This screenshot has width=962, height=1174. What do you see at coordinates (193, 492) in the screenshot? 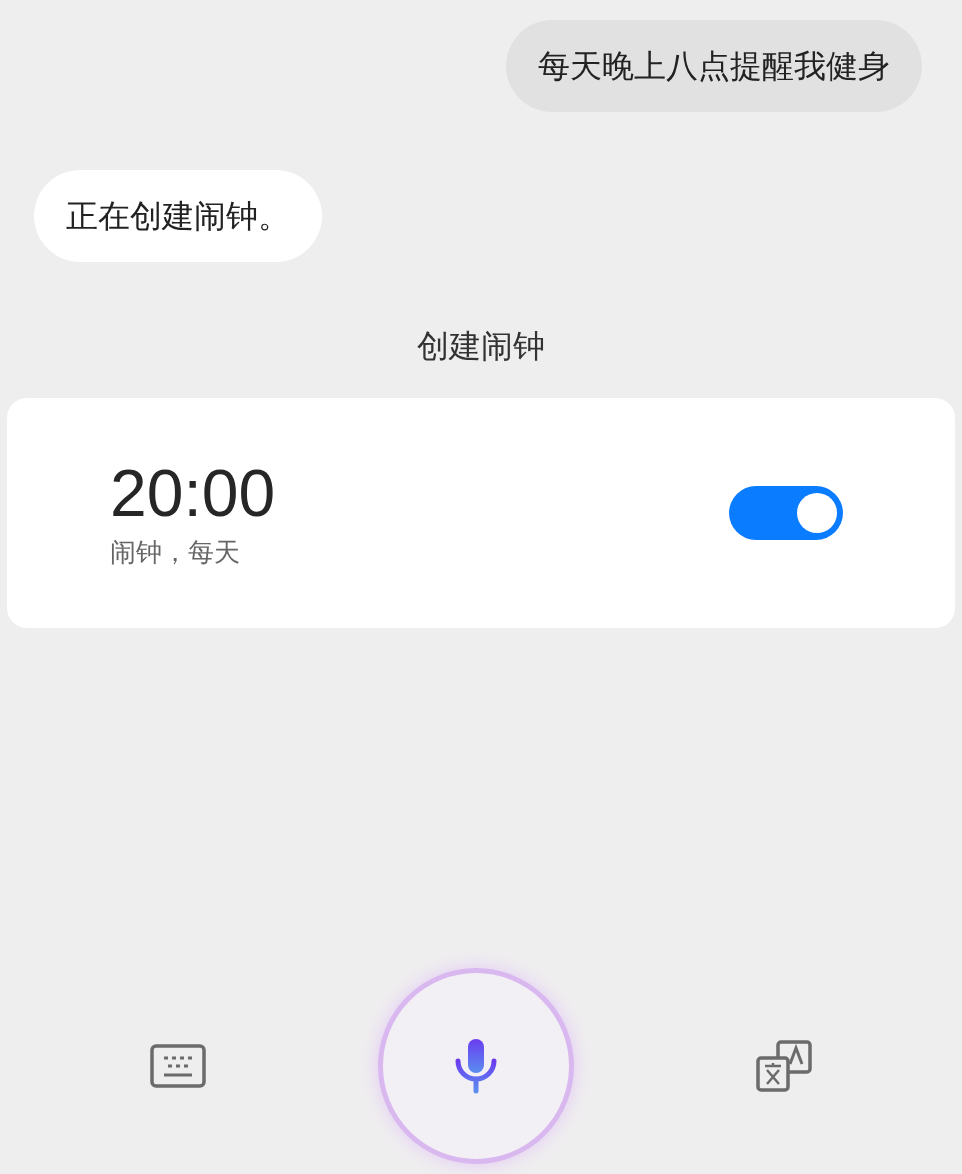
I see `alarm-time: 20:00` at bounding box center [193, 492].